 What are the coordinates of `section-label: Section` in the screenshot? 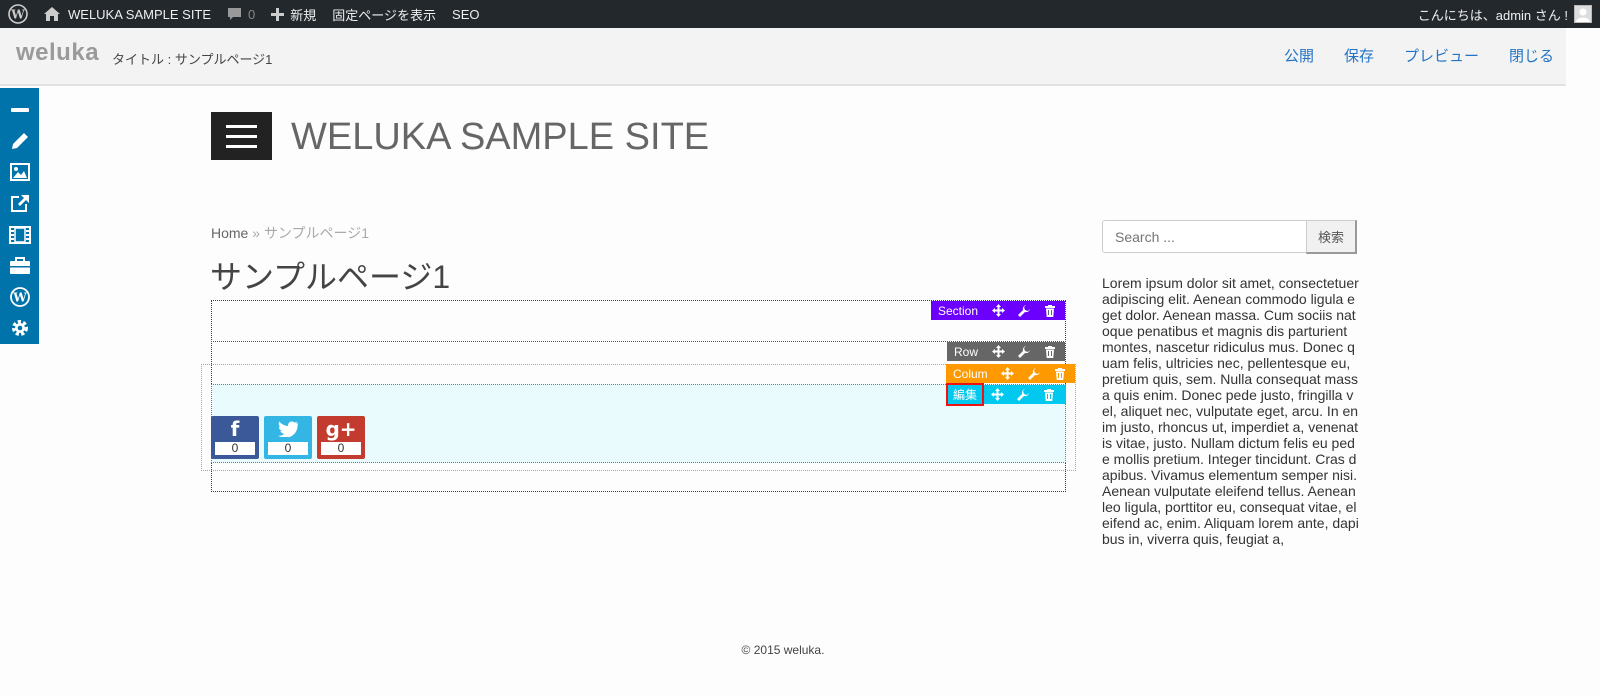 It's located at (958, 310).